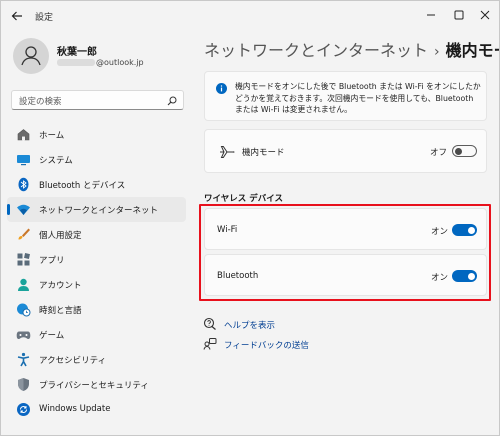 The height and width of the screenshot is (436, 500). I want to click on sidebar-item-label: ネットワークとインターネット, so click(99, 211).